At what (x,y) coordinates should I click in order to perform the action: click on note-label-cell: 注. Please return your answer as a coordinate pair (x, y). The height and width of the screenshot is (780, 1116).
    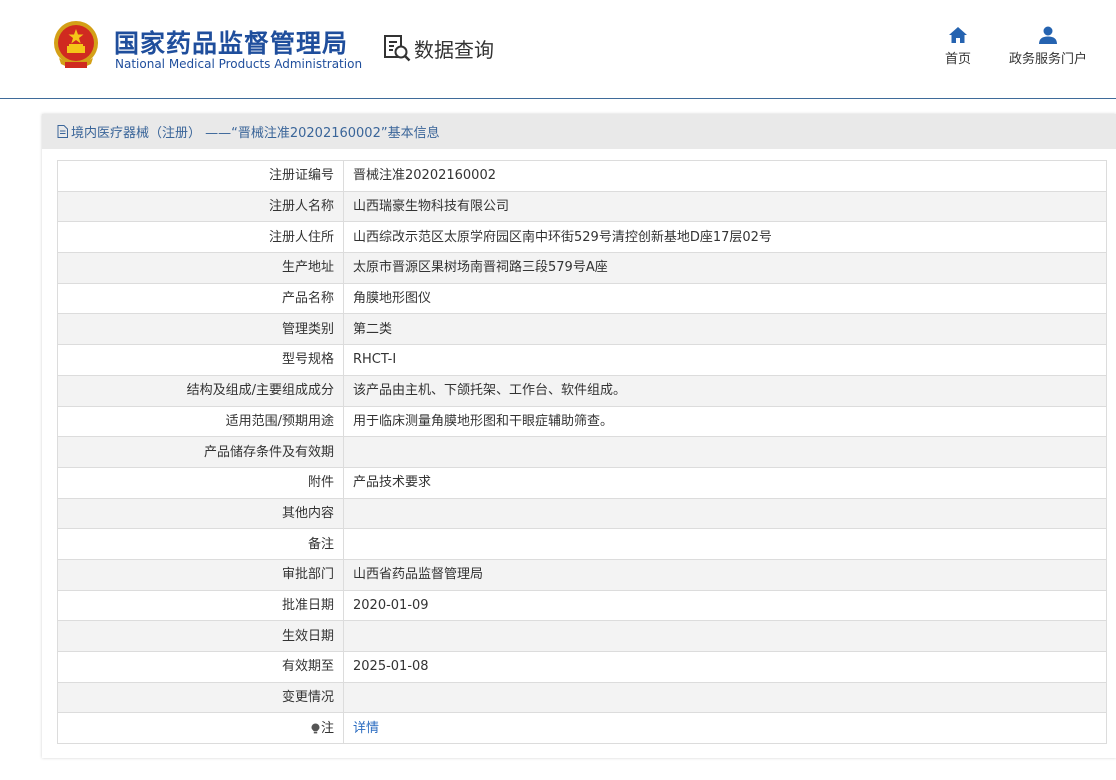
    Looking at the image, I should click on (200, 728).